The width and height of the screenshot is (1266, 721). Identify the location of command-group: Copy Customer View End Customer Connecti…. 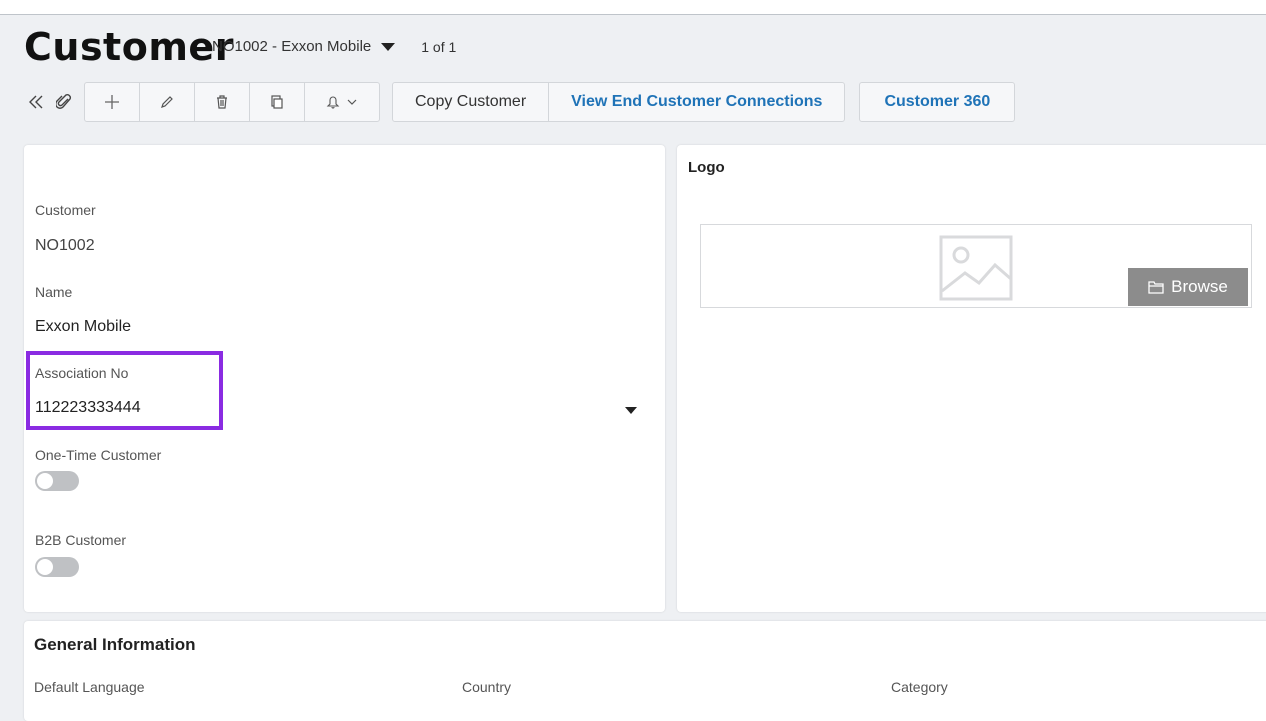
(619, 102).